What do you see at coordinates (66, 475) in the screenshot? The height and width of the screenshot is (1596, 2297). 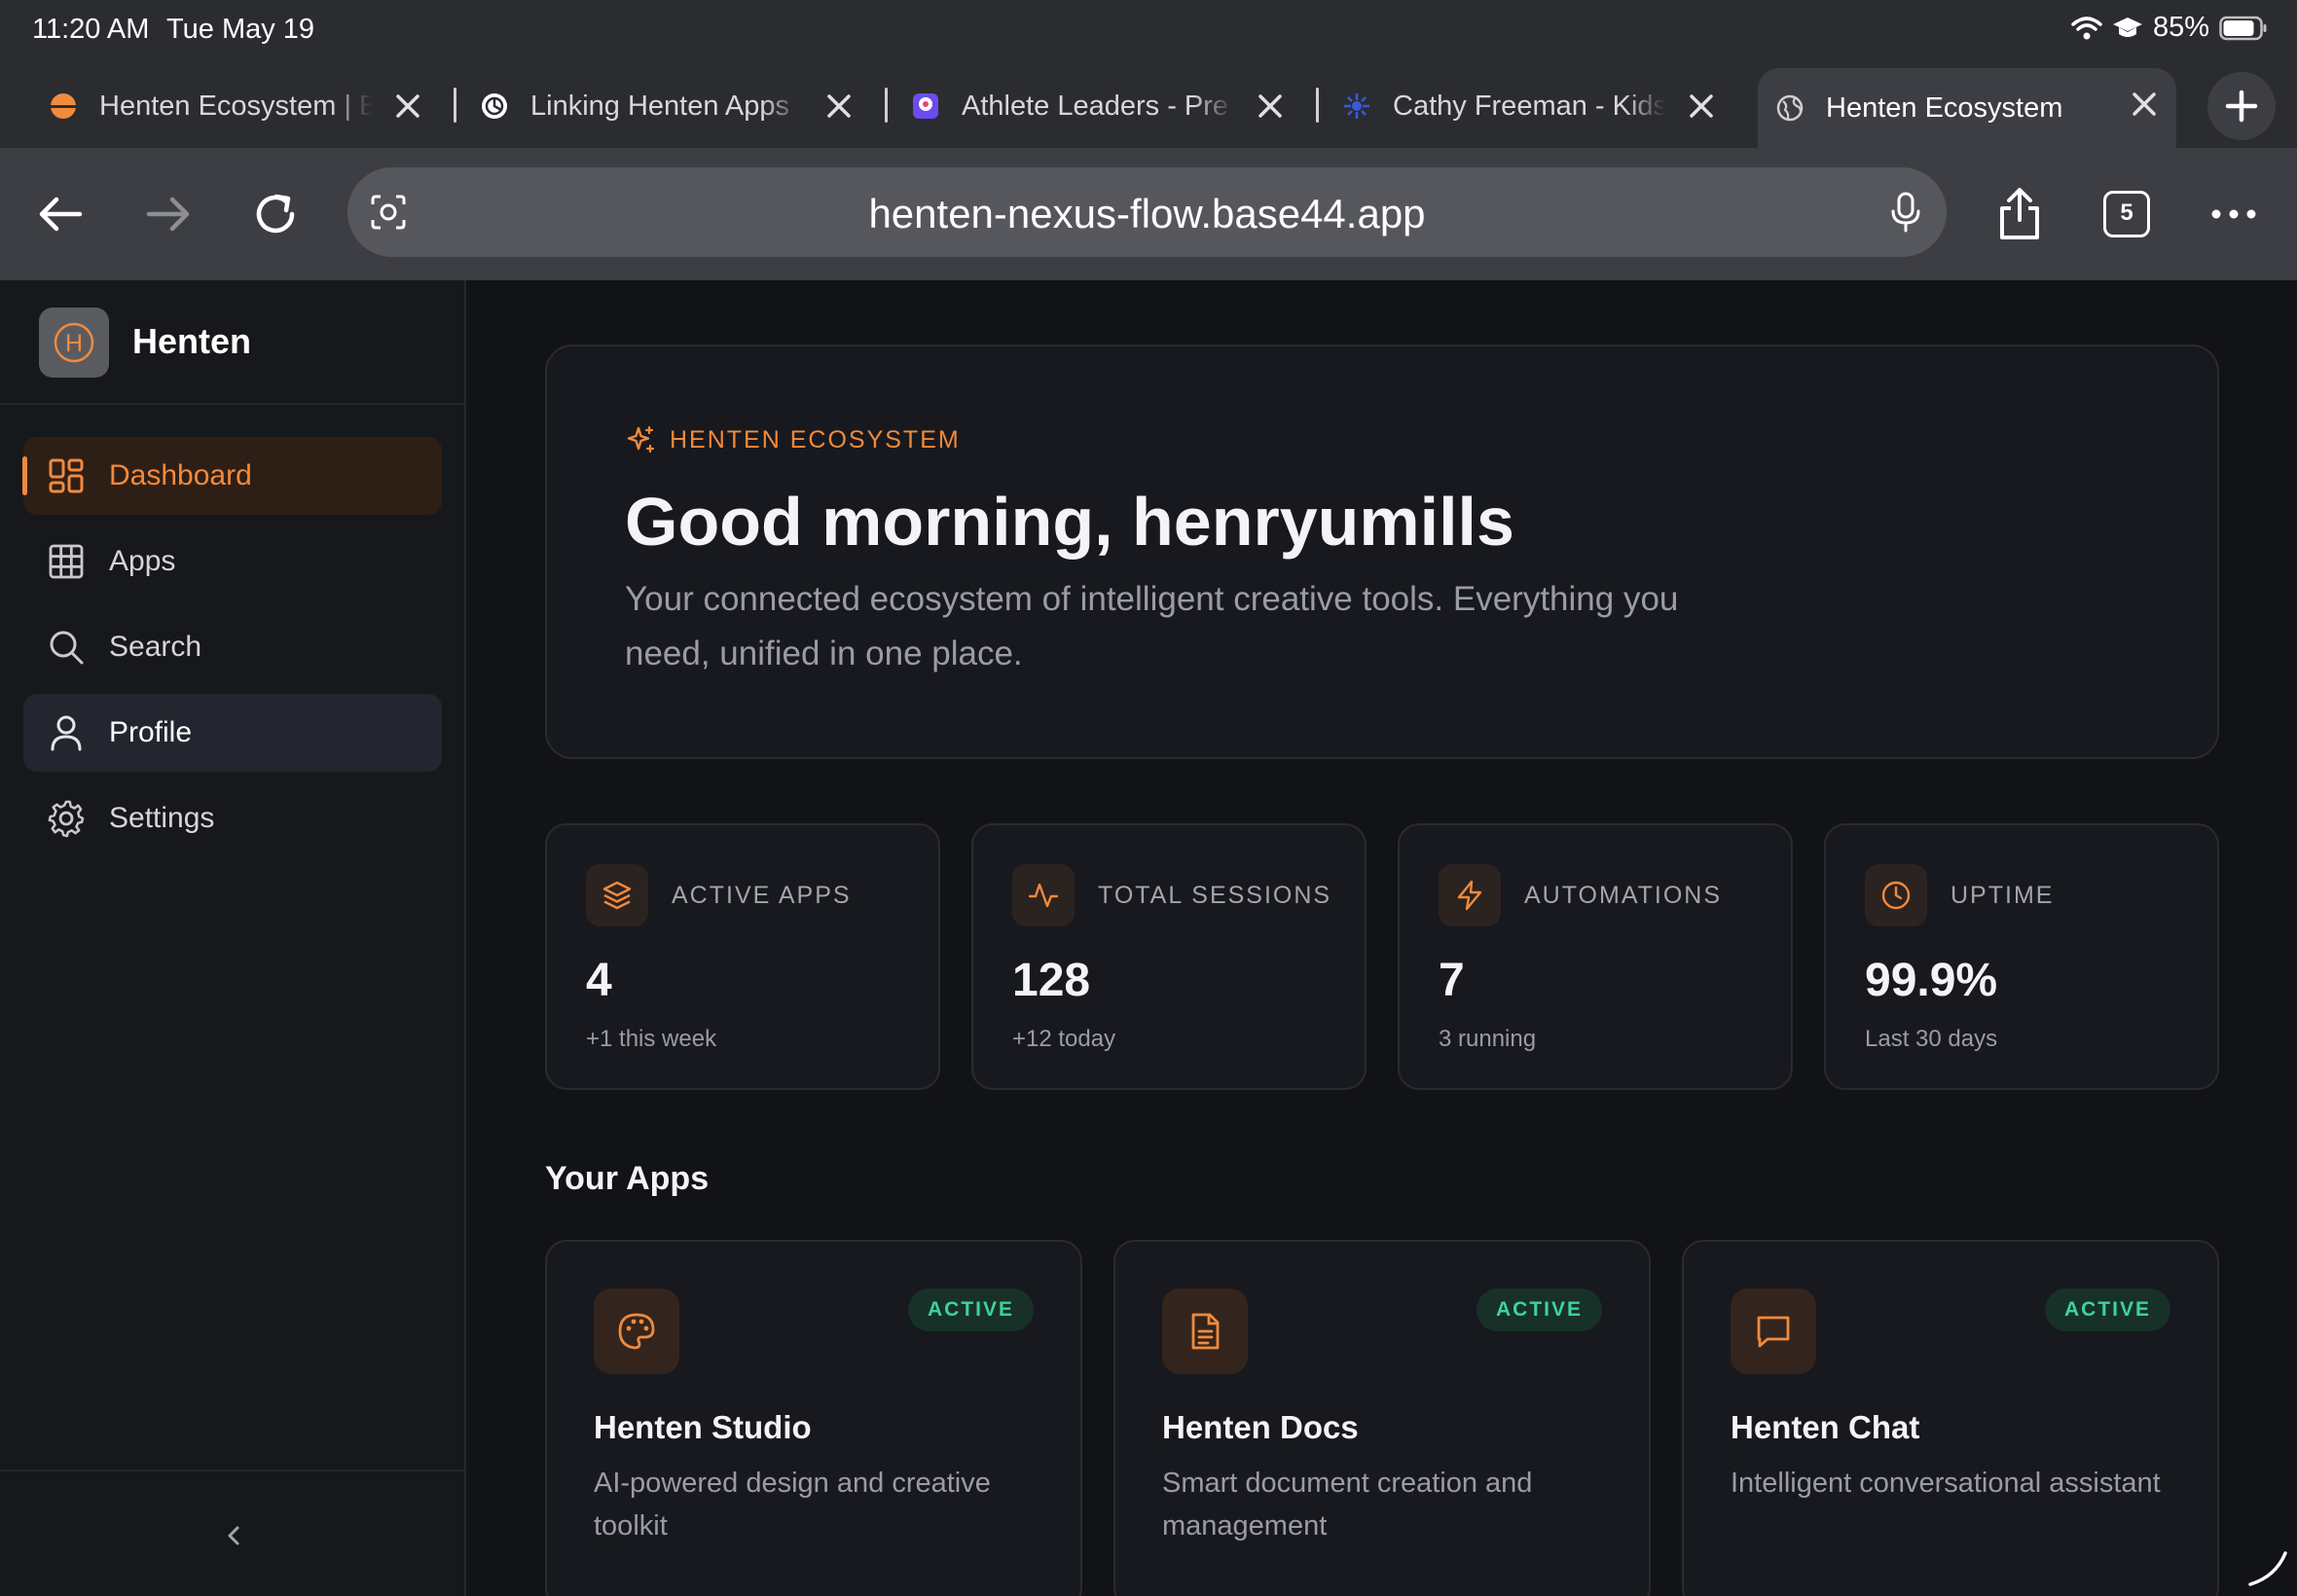 I see `dashboard-icon` at bounding box center [66, 475].